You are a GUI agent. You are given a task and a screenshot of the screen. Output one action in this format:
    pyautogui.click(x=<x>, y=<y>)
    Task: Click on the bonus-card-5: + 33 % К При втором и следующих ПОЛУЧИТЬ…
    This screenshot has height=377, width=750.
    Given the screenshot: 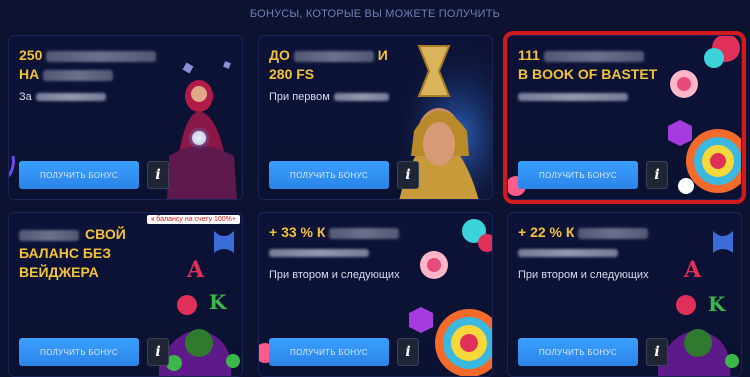 What is the action you would take?
    pyautogui.click(x=375, y=294)
    